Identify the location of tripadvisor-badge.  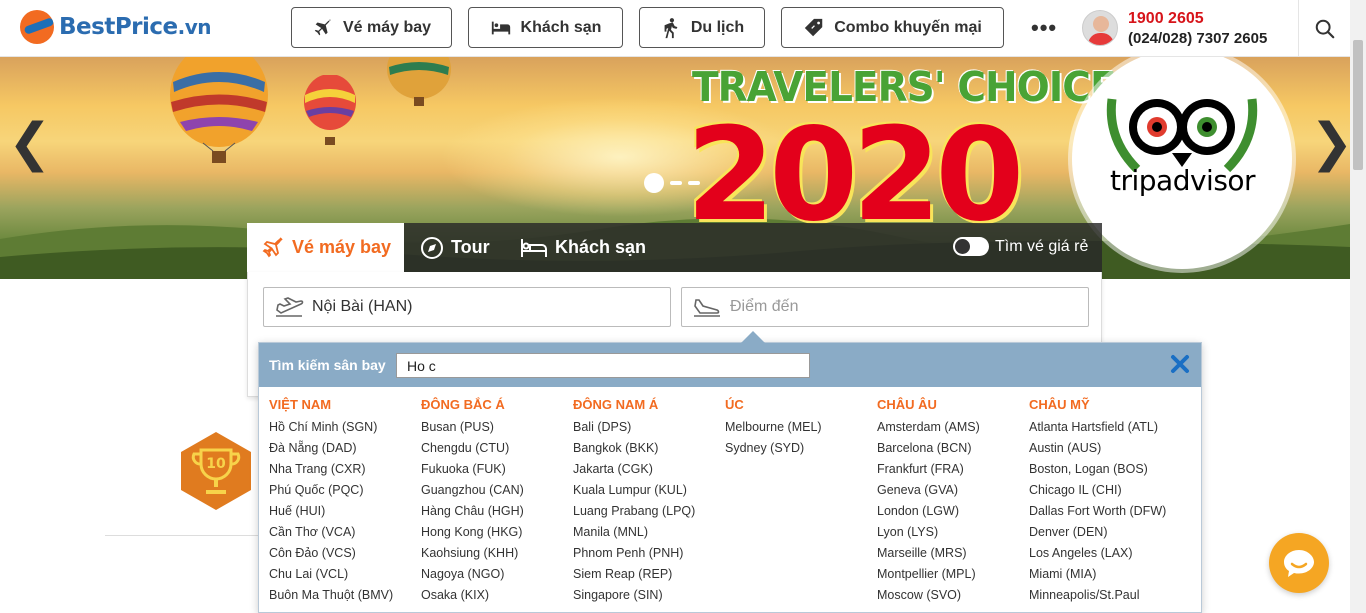
(1182, 163).